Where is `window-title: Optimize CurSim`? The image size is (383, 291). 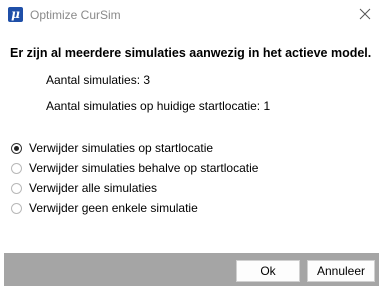
window-title: Optimize CurSim is located at coordinates (75, 15).